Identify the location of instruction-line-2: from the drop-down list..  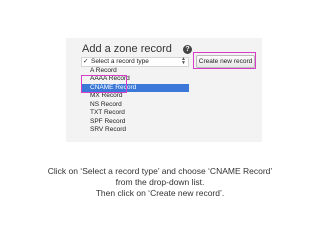
(160, 182).